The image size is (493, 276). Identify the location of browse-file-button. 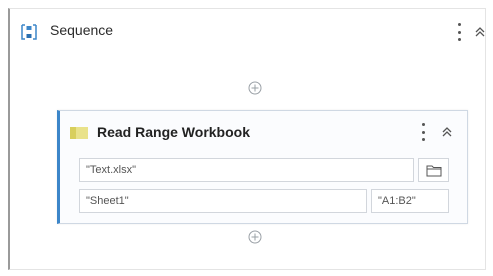
(433, 170).